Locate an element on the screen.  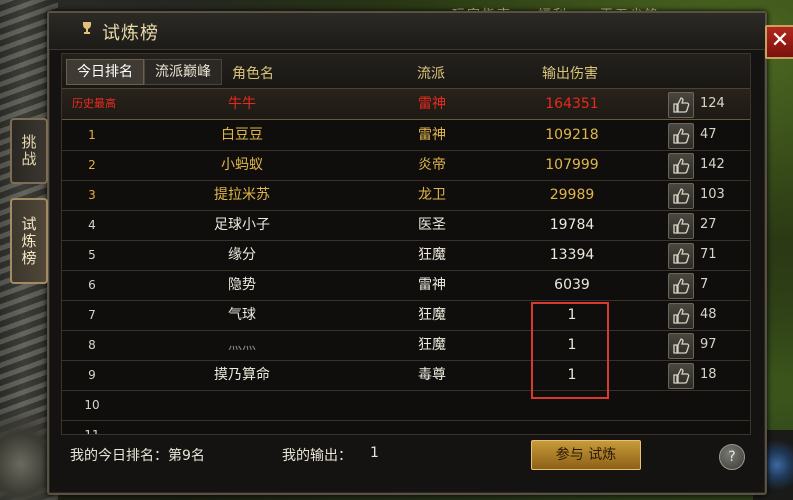
like-count: 103 is located at coordinates (712, 194).